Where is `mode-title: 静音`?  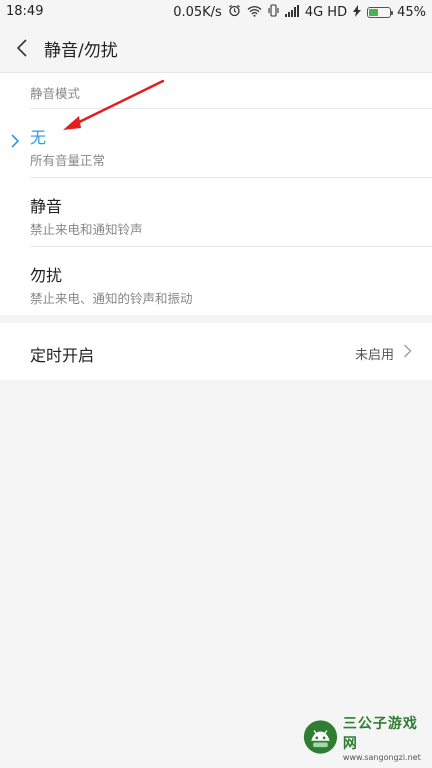
mode-title: 静音 is located at coordinates (46, 206).